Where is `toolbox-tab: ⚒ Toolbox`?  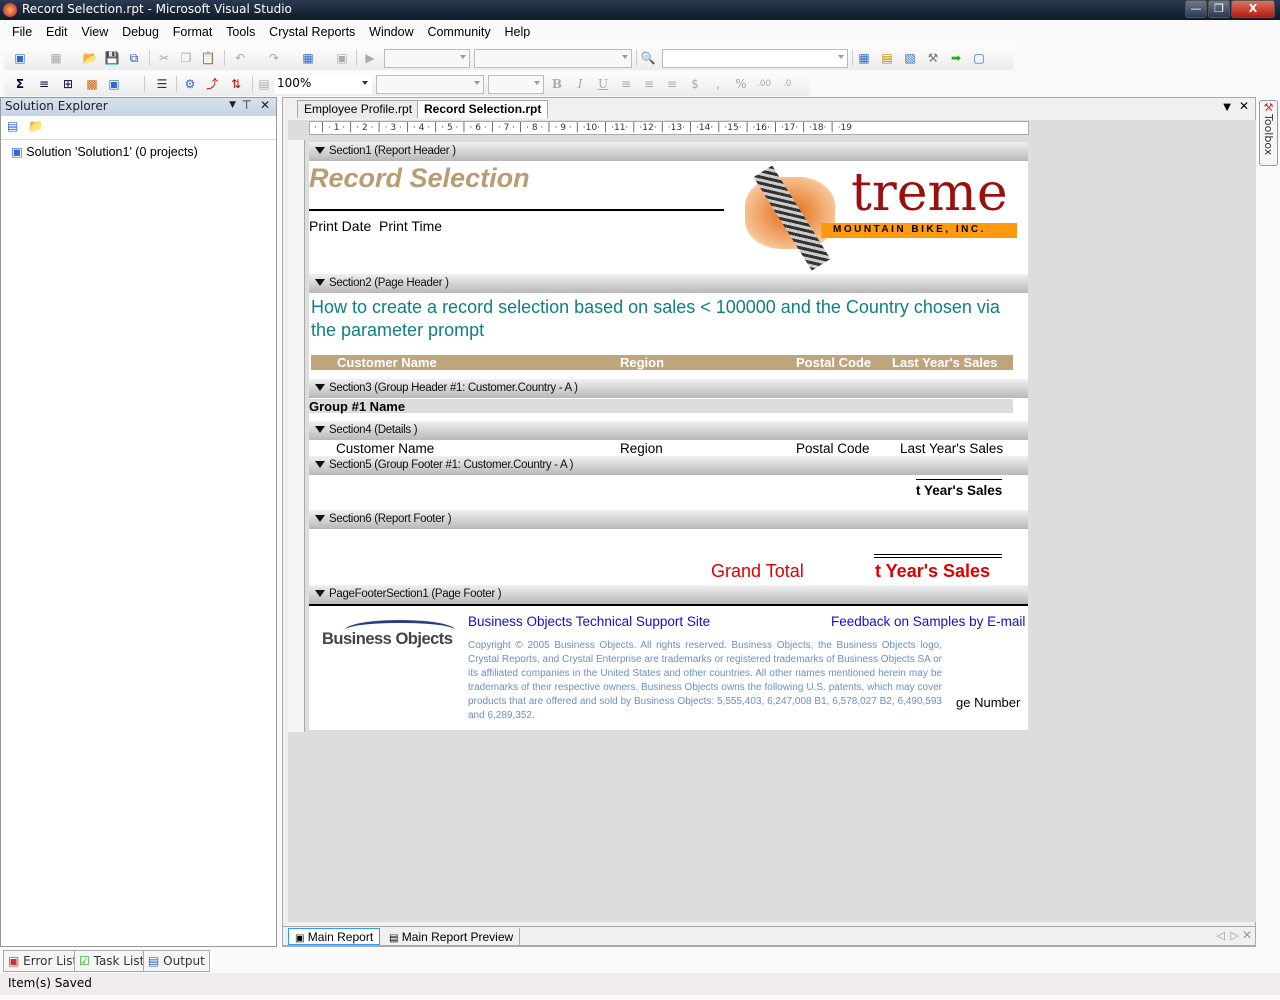
toolbox-tab: ⚒ Toolbox is located at coordinates (1268, 133).